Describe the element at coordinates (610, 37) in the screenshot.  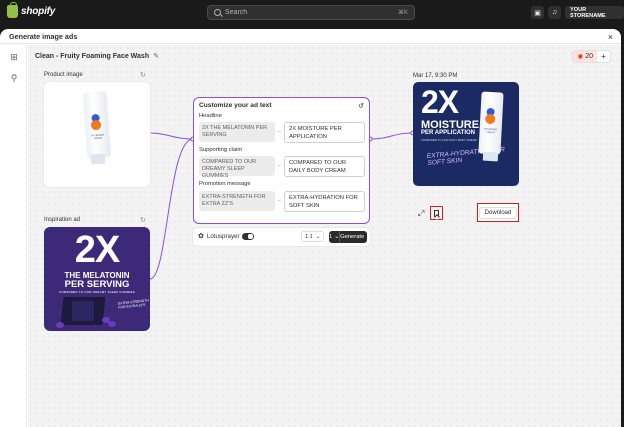
I see `close-icon: ×` at that location.